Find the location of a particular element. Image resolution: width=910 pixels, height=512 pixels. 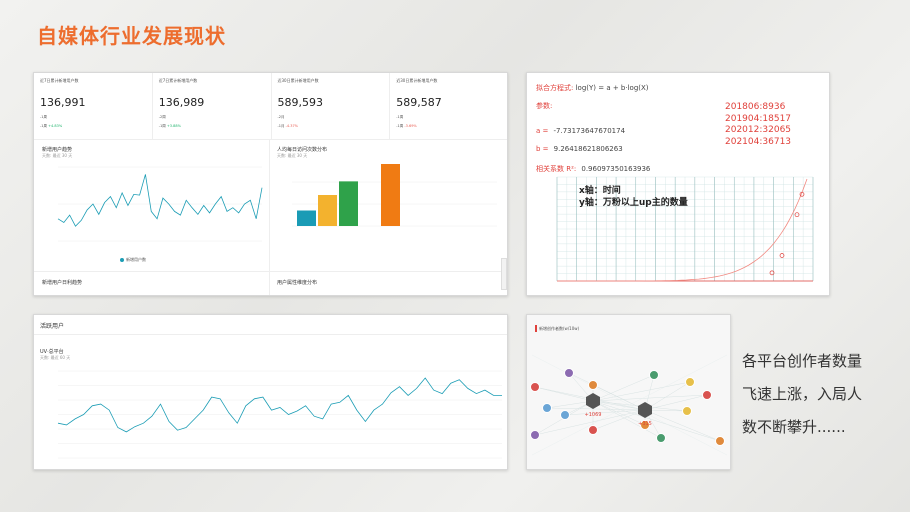

stat-compare-1: -2周 is located at coordinates (162, 117).